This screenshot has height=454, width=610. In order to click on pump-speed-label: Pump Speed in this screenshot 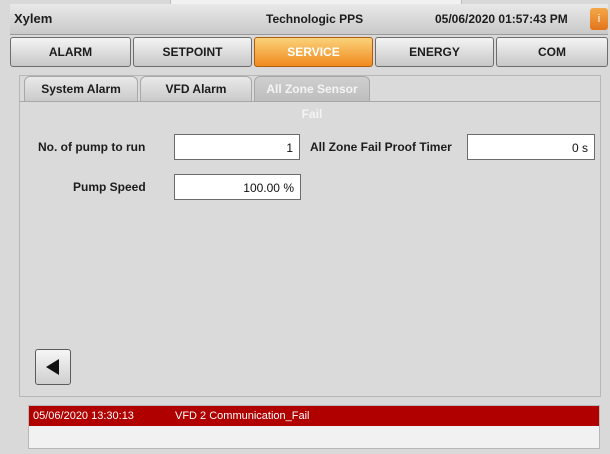, I will do `click(109, 187)`.